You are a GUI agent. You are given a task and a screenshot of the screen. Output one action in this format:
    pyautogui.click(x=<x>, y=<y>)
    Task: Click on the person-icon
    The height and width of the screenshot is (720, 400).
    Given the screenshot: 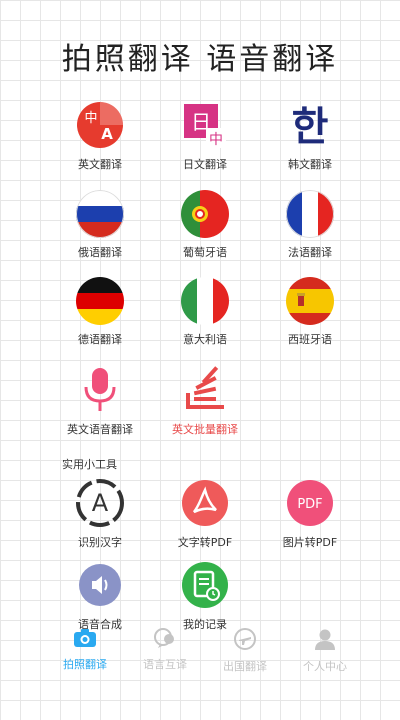 What is the action you would take?
    pyautogui.click(x=325, y=641)
    